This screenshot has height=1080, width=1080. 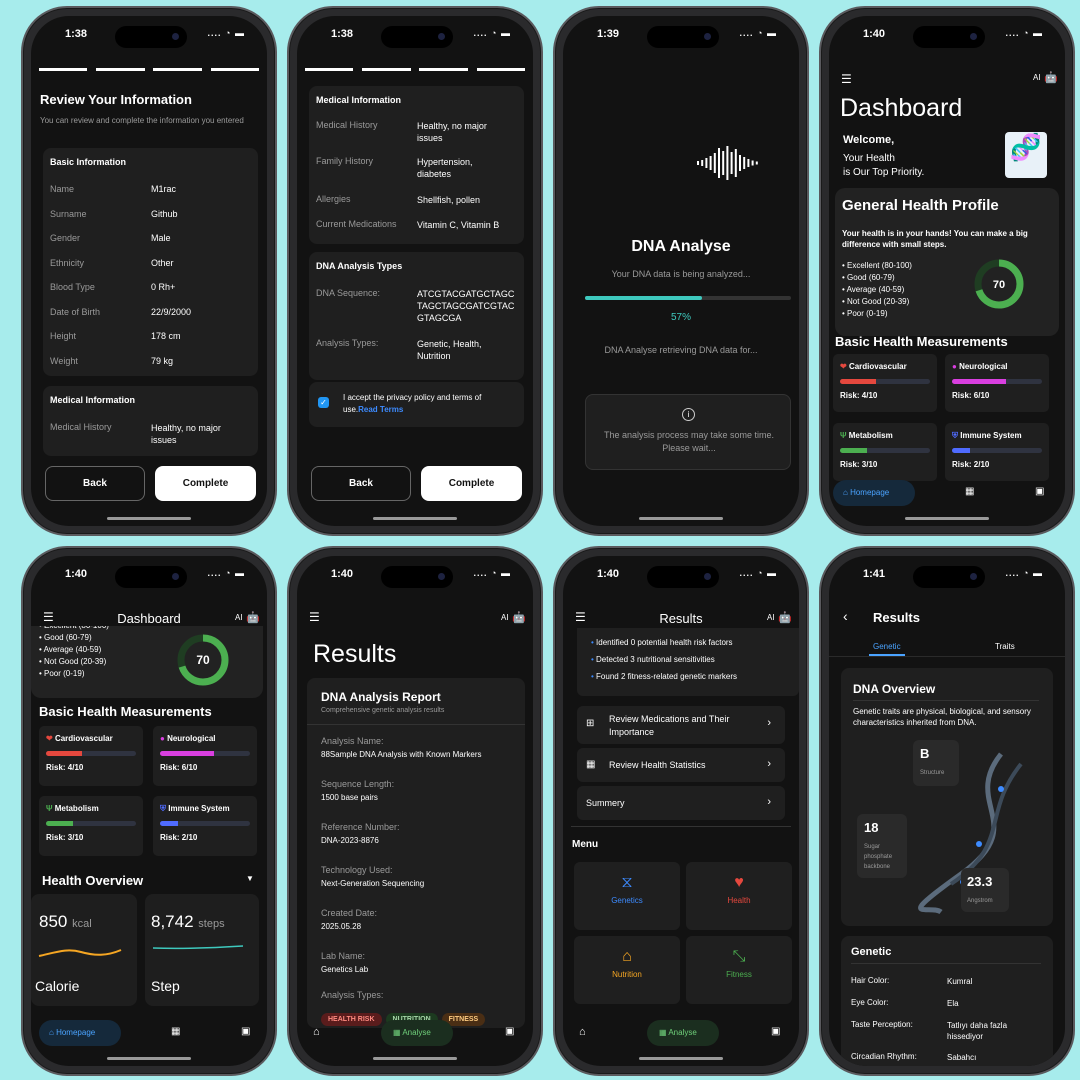 What do you see at coordinates (991, 435) in the screenshot?
I see `measure-name: Immune System` at bounding box center [991, 435].